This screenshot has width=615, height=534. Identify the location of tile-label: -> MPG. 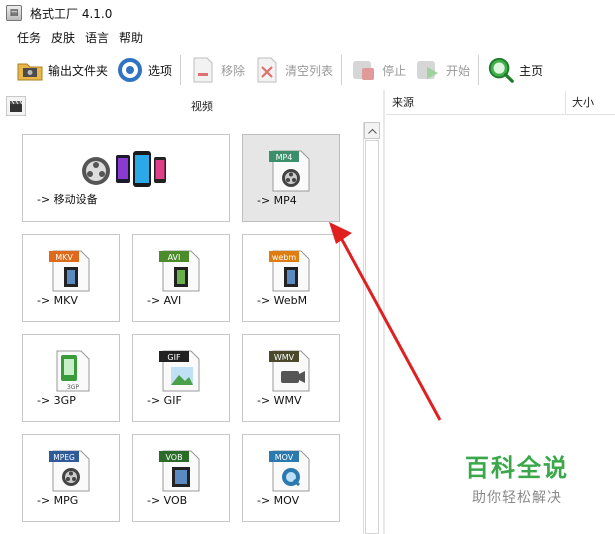
(58, 500).